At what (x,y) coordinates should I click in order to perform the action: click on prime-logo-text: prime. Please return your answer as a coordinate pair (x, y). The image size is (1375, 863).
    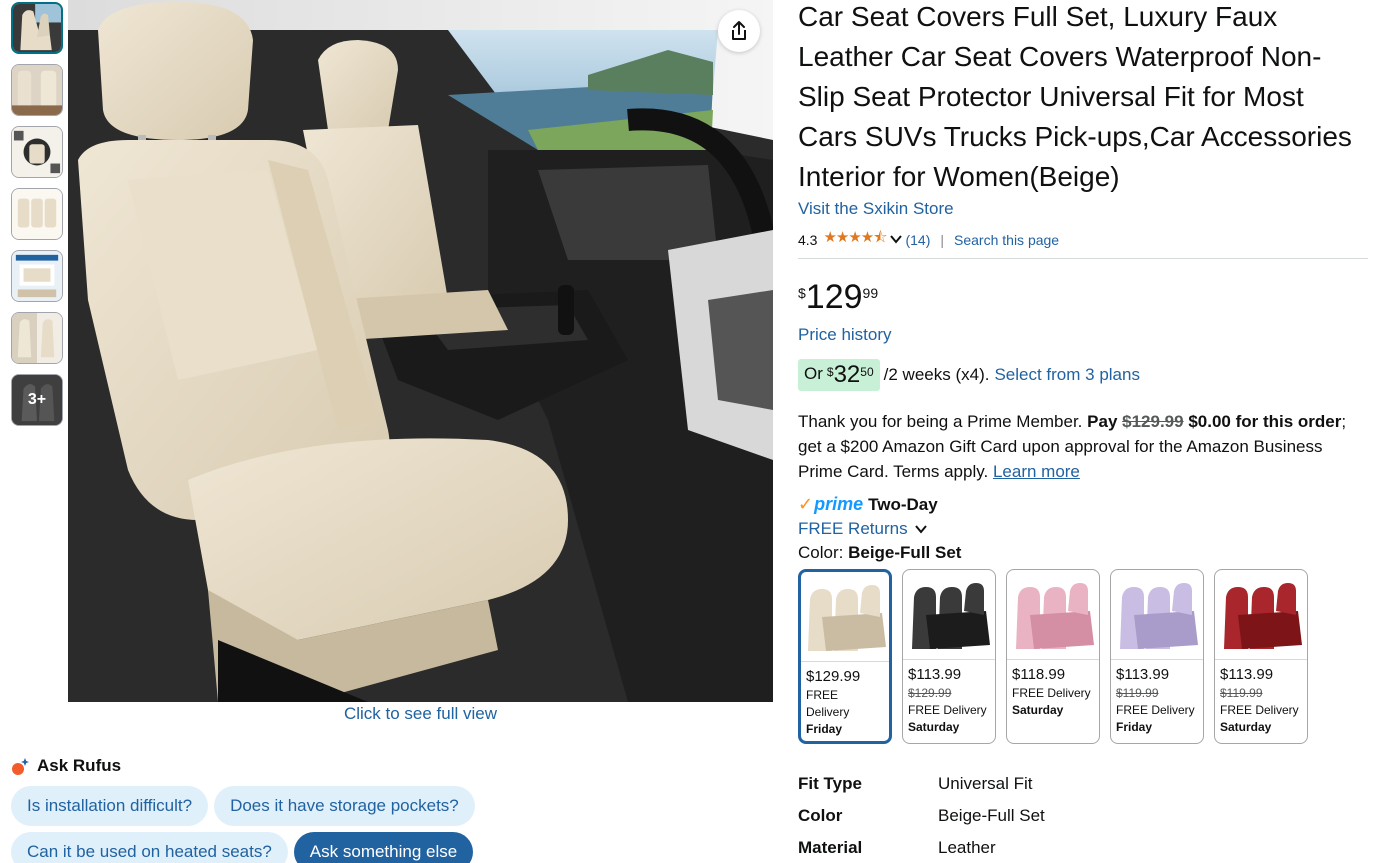
    Looking at the image, I should click on (839, 504).